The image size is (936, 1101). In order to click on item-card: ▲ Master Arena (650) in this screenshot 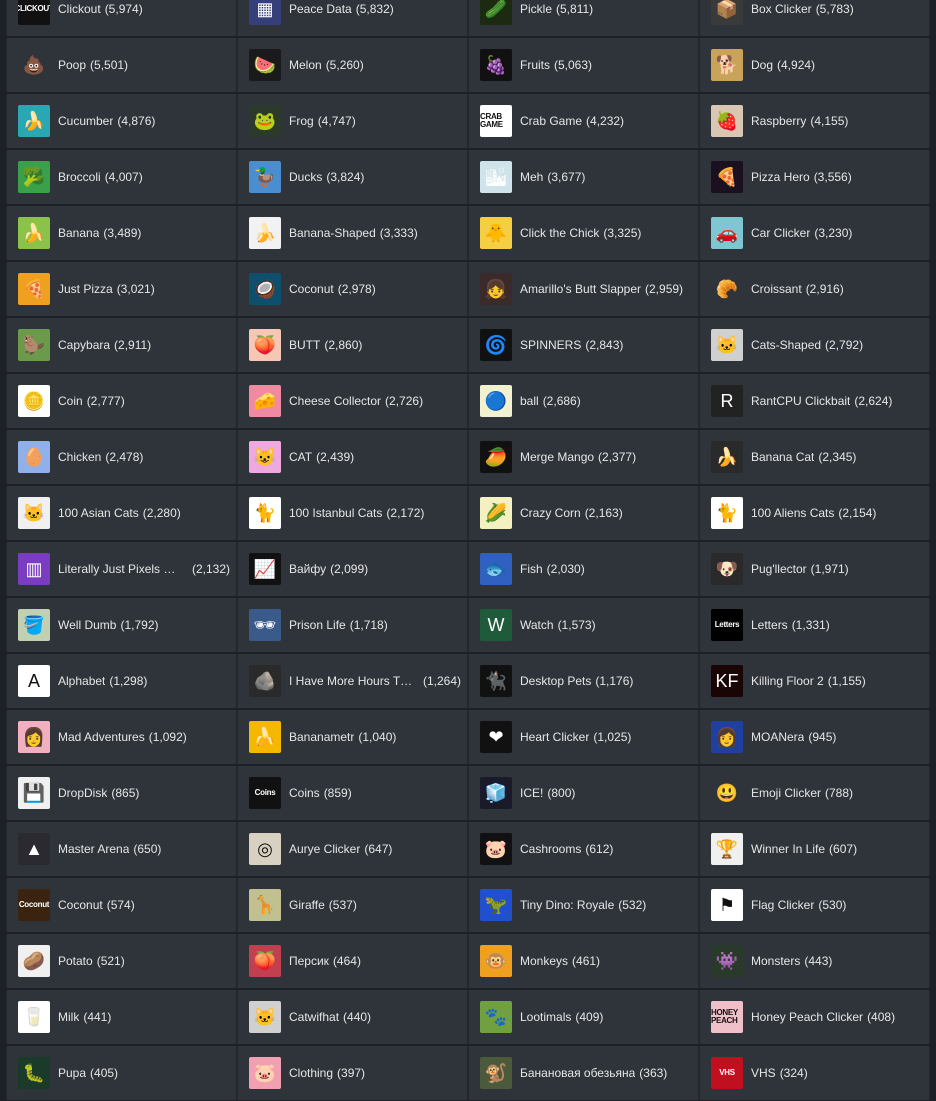, I will do `click(121, 849)`.